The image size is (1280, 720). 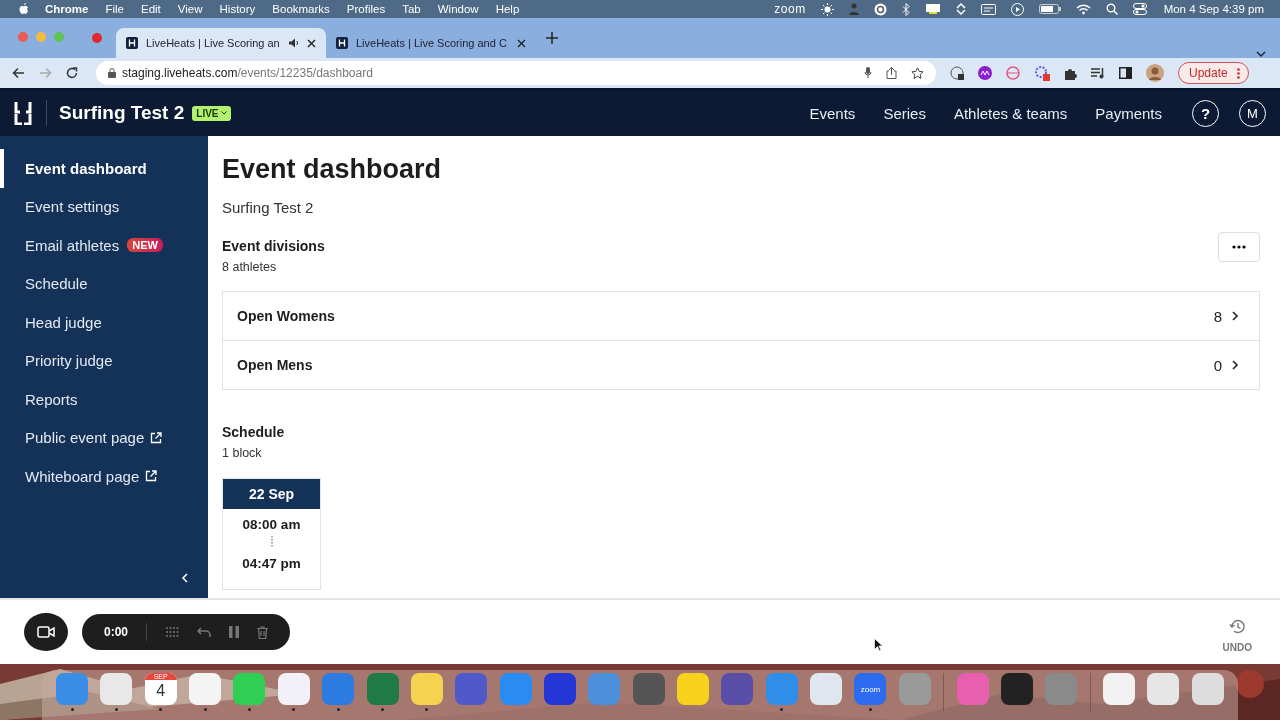 What do you see at coordinates (104, 476) in the screenshot?
I see `sidebar-item: Whiteboard page` at bounding box center [104, 476].